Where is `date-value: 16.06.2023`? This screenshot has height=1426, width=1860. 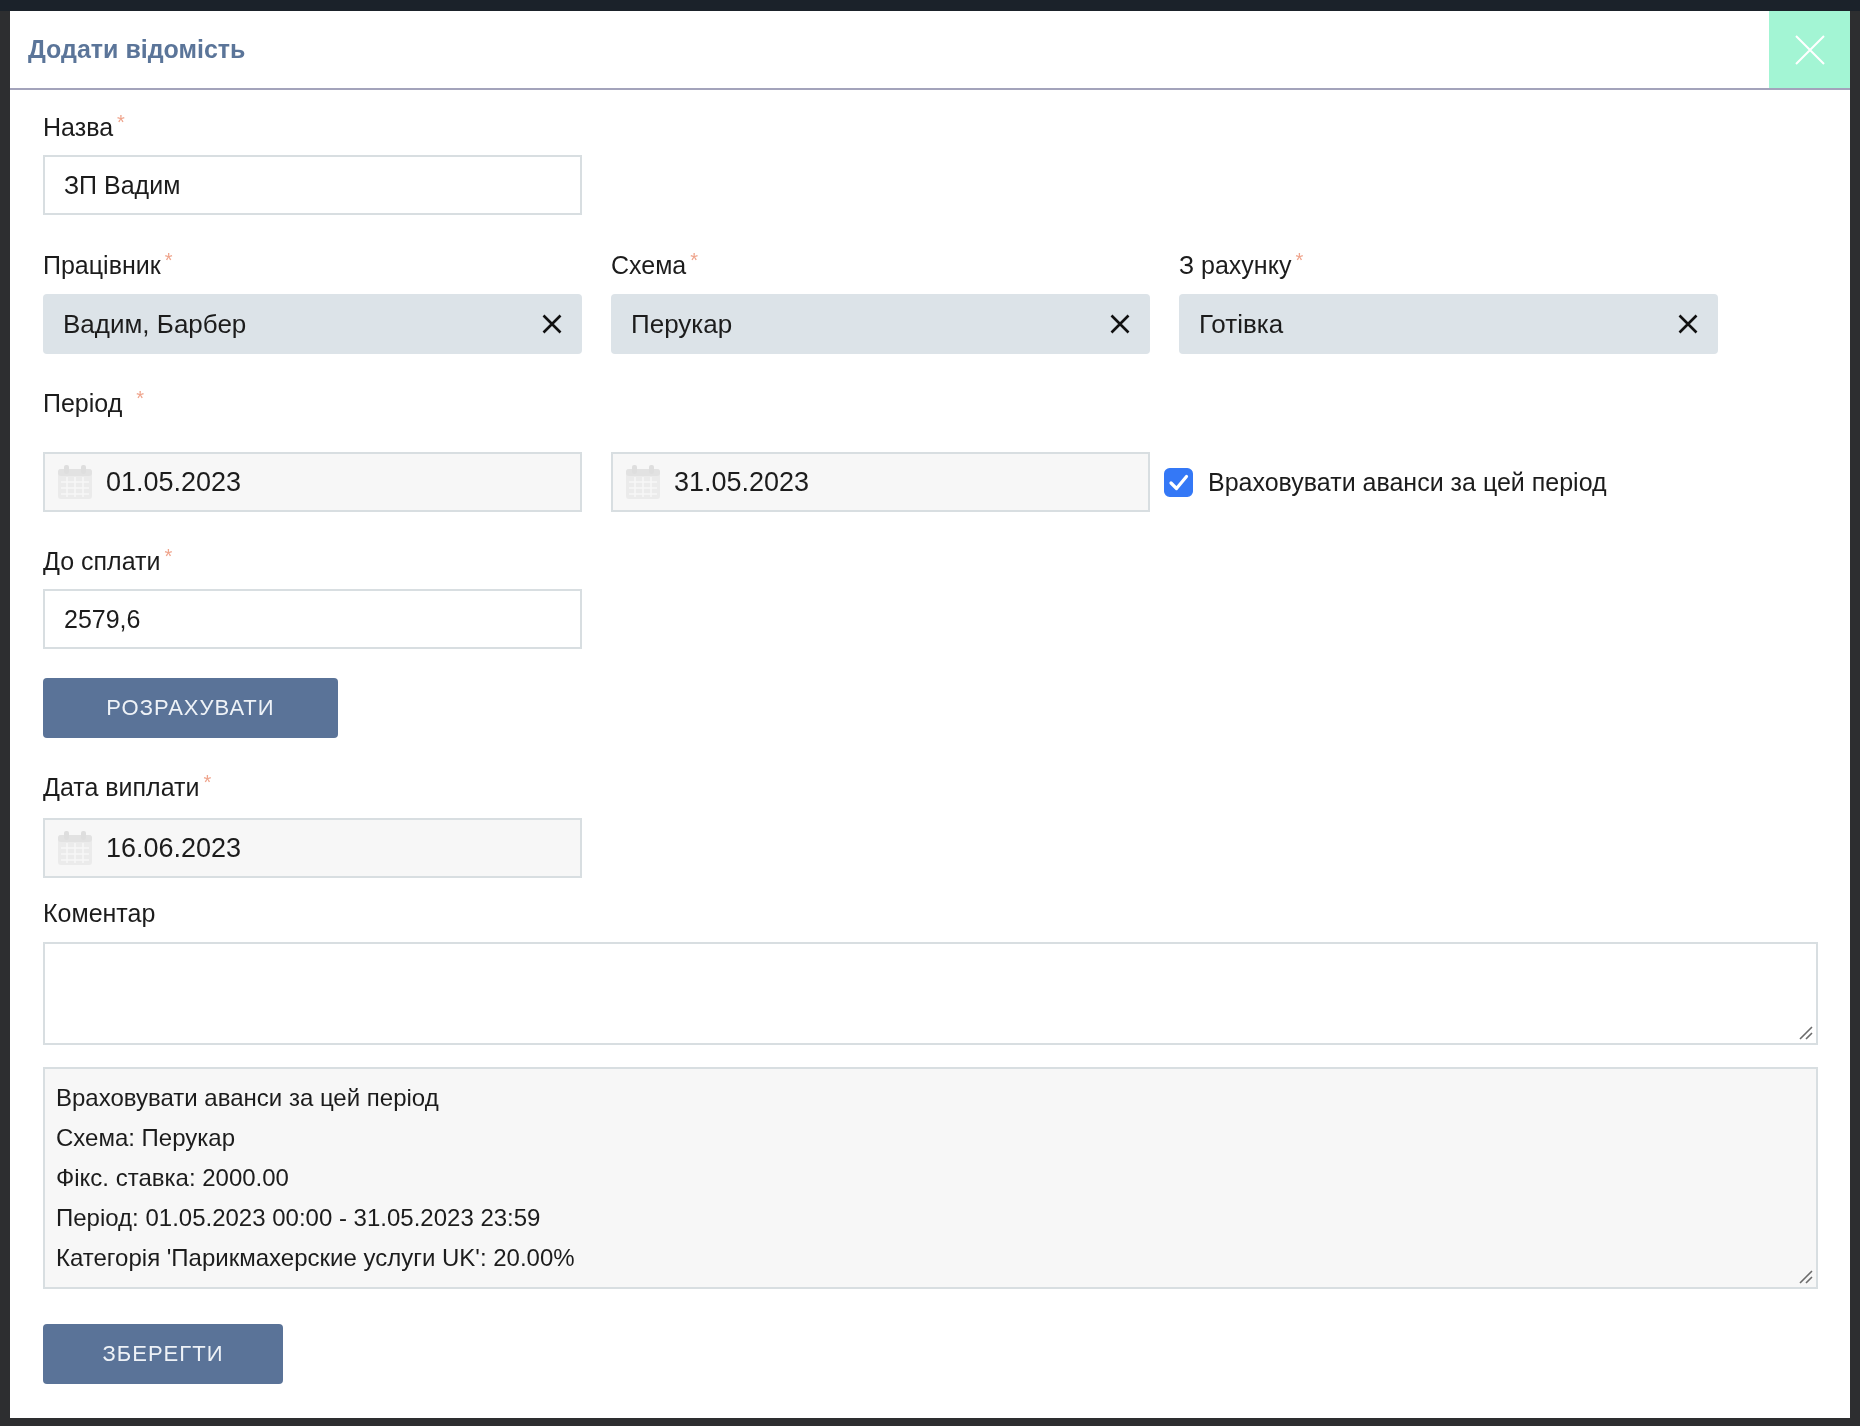 date-value: 16.06.2023 is located at coordinates (174, 848).